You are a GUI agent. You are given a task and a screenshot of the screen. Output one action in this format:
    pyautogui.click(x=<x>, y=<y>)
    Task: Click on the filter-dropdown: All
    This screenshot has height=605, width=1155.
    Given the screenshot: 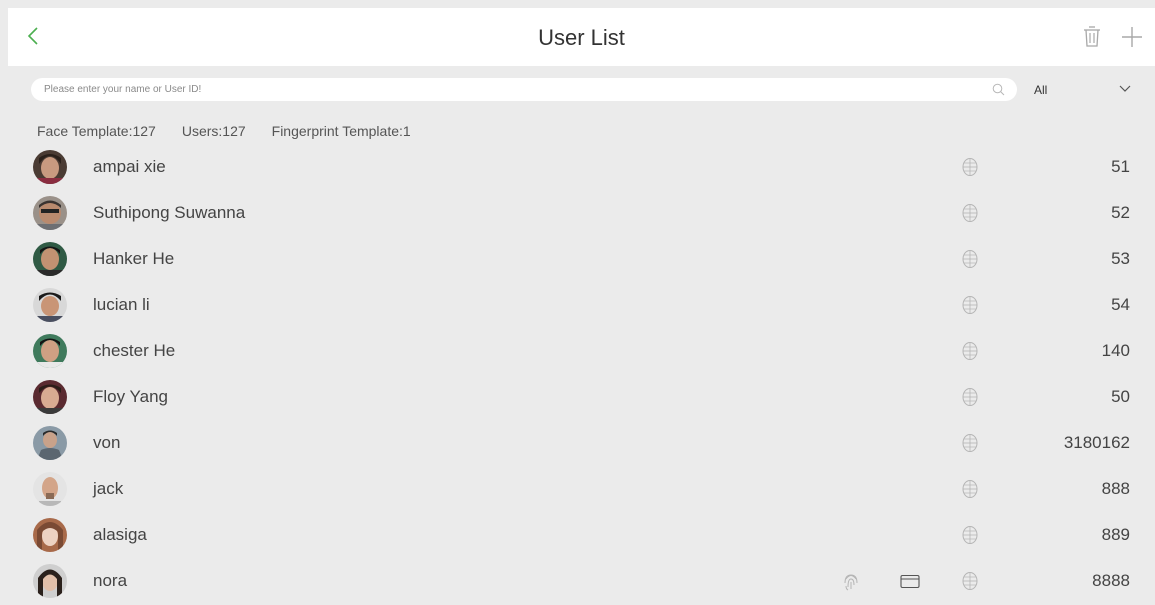 What is the action you would take?
    pyautogui.click(x=1082, y=89)
    